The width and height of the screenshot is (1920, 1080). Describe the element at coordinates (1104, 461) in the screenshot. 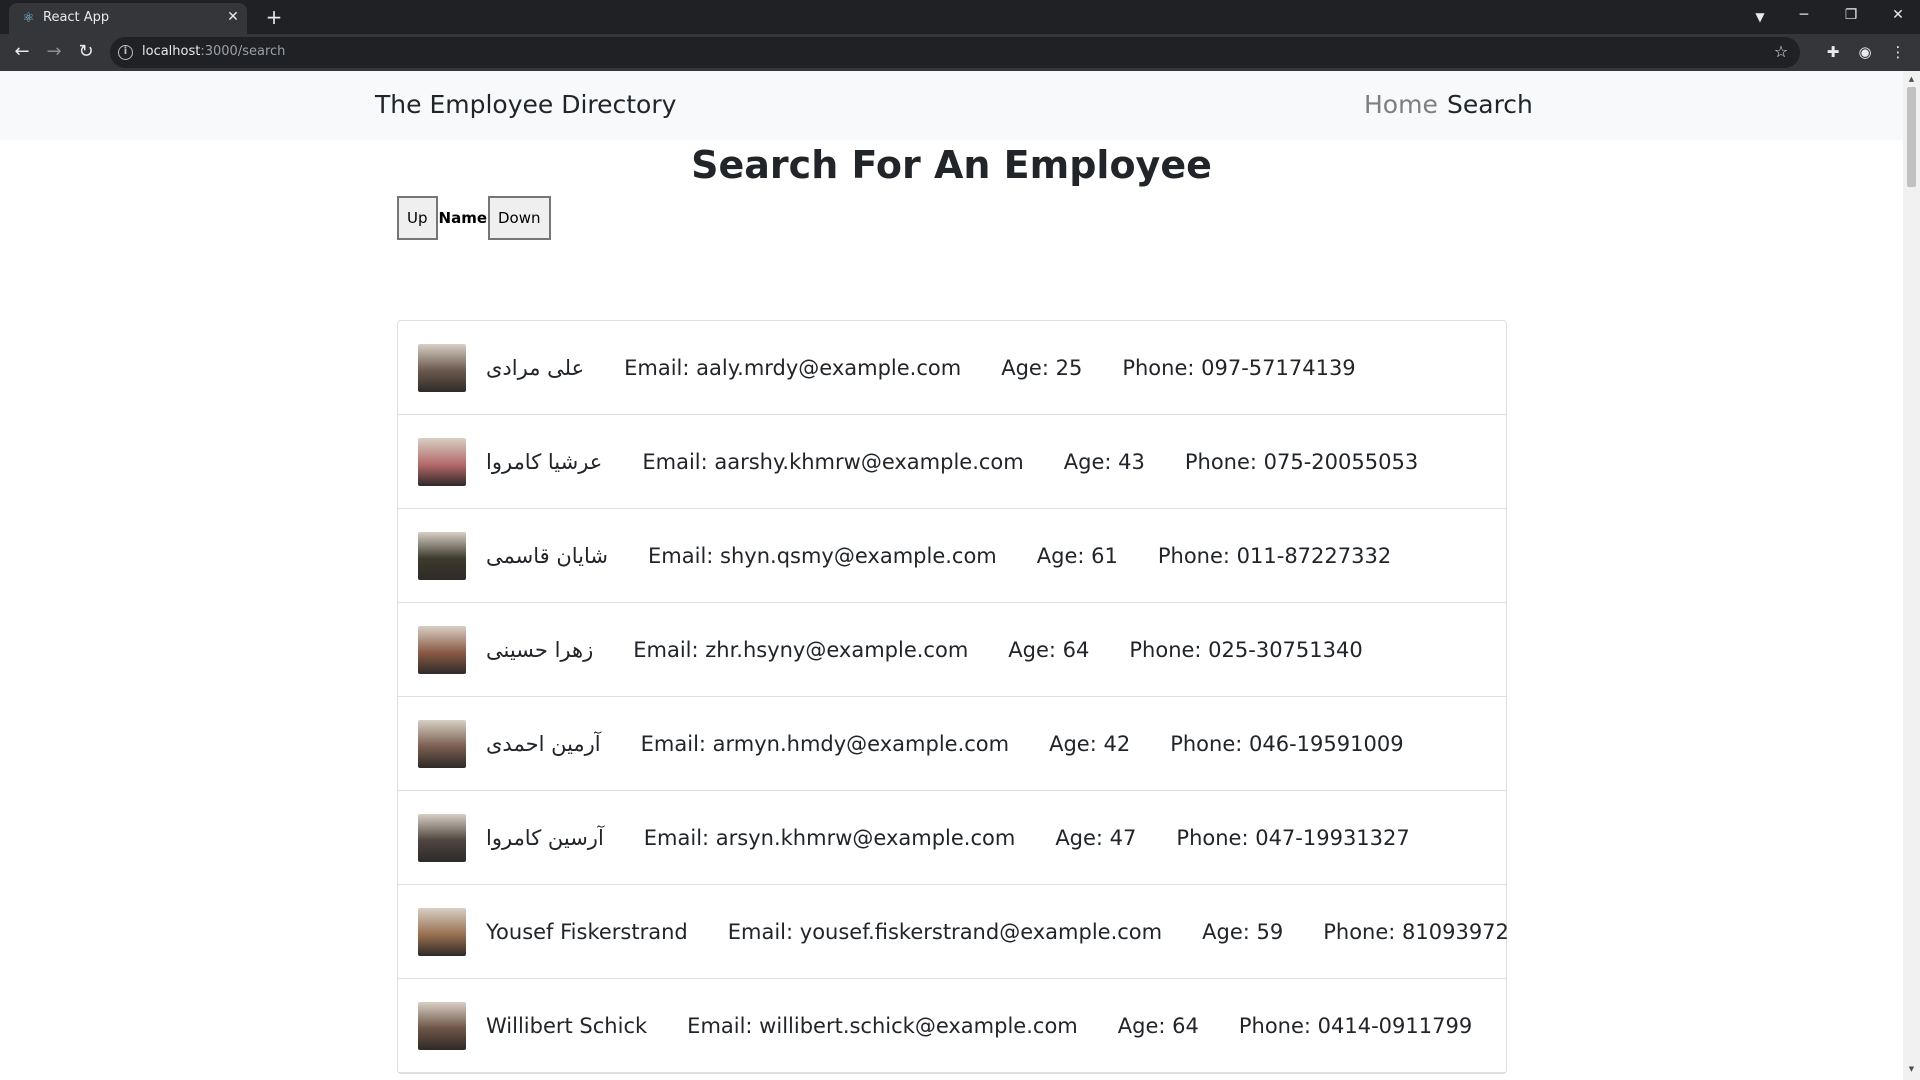

I see `employee-age: Age: 43` at that location.